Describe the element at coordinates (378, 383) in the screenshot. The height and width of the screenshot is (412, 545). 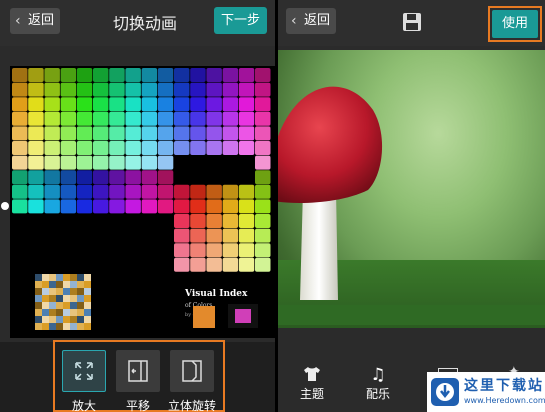
I see `tool-music: ♫ 配乐` at that location.